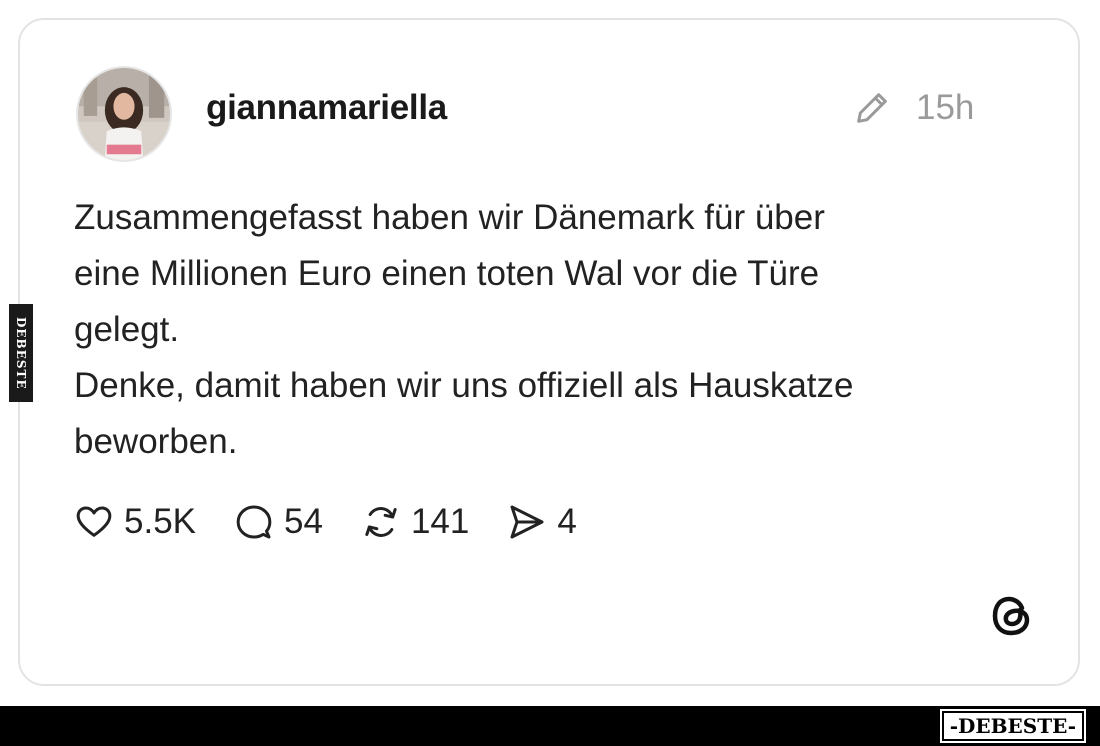 This screenshot has width=1100, height=746. What do you see at coordinates (254, 522) in the screenshot?
I see `speech-bubble-icon` at bounding box center [254, 522].